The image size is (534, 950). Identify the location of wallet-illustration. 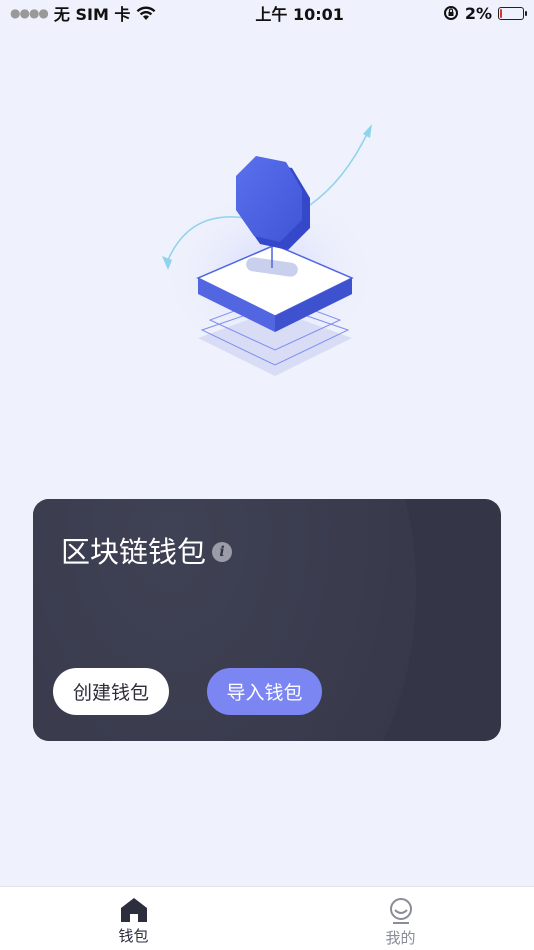
(270, 250).